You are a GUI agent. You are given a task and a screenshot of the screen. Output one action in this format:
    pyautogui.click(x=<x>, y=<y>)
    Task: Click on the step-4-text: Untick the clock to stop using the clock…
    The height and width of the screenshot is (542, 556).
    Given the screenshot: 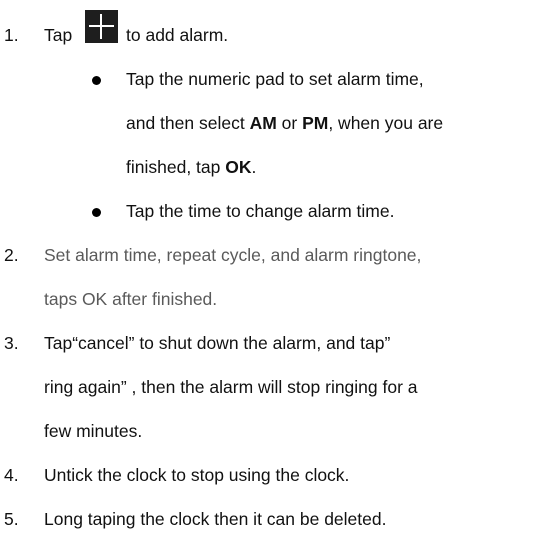 What is the action you would take?
    pyautogui.click(x=197, y=475)
    